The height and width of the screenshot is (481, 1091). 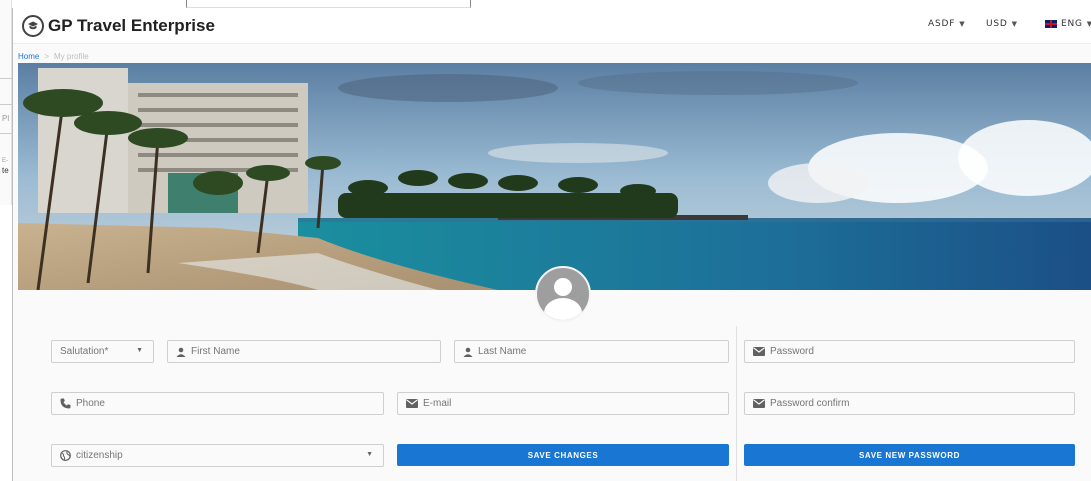 What do you see at coordinates (563, 309) in the screenshot?
I see `avatar-body` at bounding box center [563, 309].